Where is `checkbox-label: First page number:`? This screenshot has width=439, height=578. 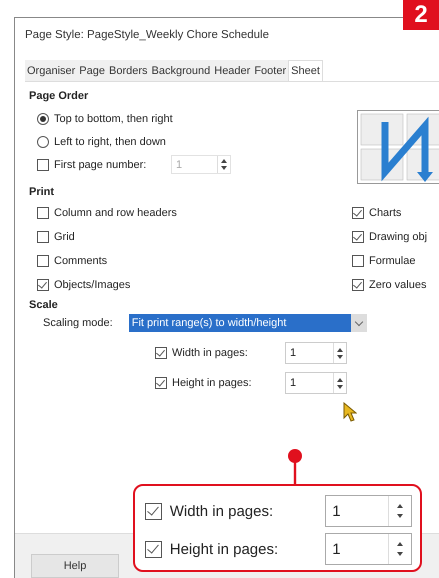 checkbox-label: First page number: is located at coordinates (101, 164).